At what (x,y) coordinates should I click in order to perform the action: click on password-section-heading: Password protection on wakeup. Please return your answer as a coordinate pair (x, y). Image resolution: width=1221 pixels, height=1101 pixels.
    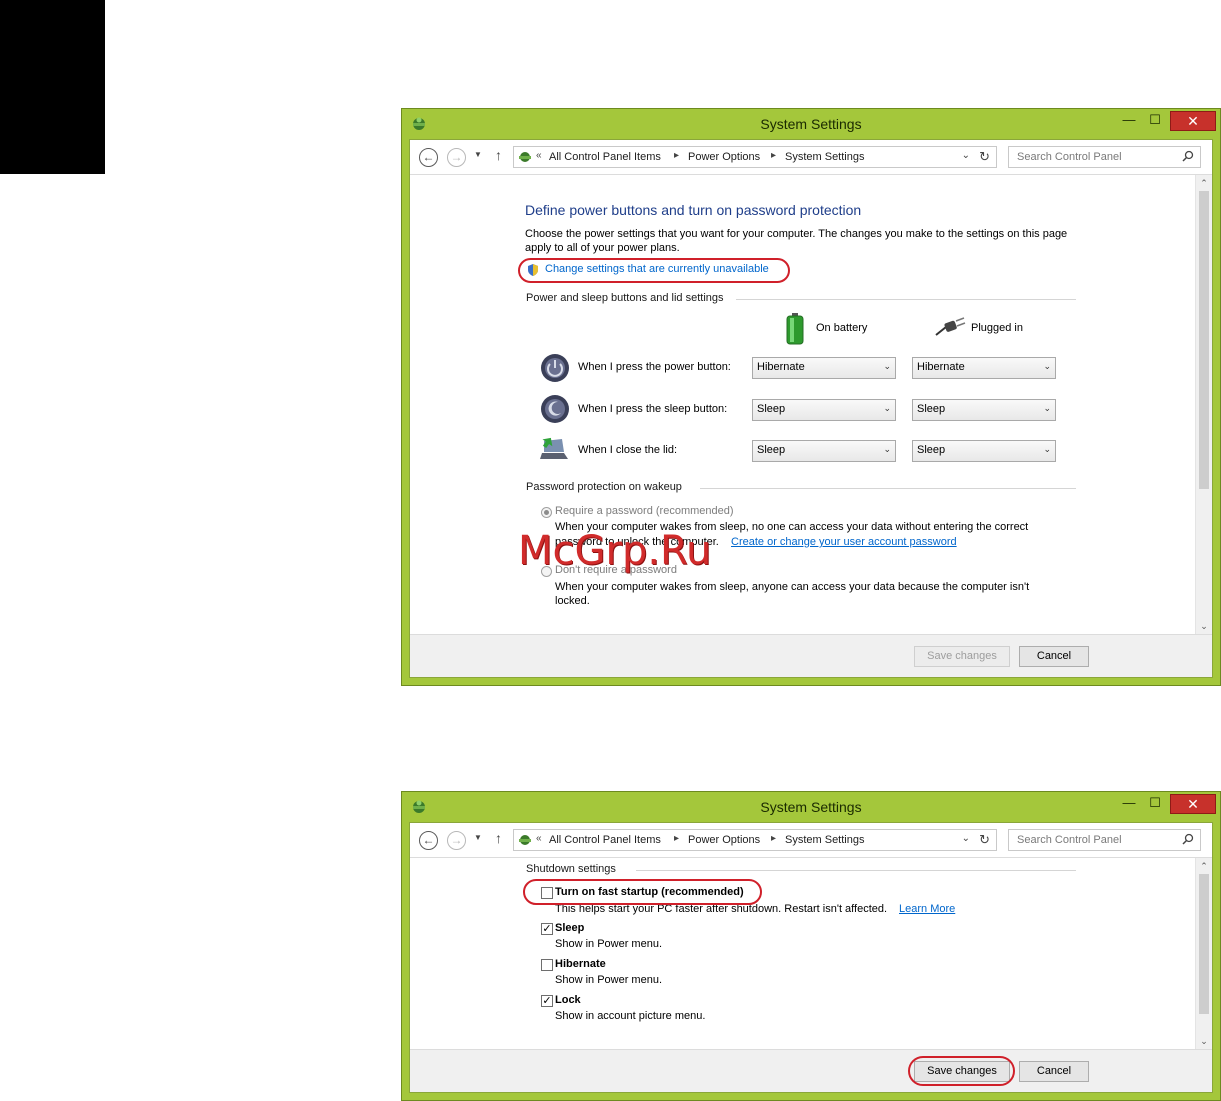
    Looking at the image, I should click on (604, 487).